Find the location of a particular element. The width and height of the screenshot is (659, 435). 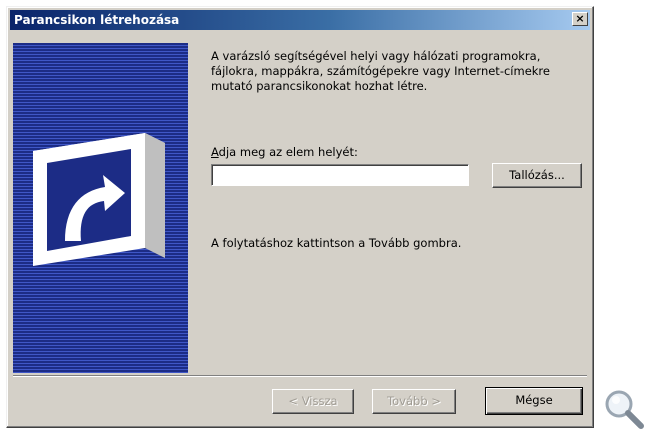

back-button: < Vissza is located at coordinates (313, 401).